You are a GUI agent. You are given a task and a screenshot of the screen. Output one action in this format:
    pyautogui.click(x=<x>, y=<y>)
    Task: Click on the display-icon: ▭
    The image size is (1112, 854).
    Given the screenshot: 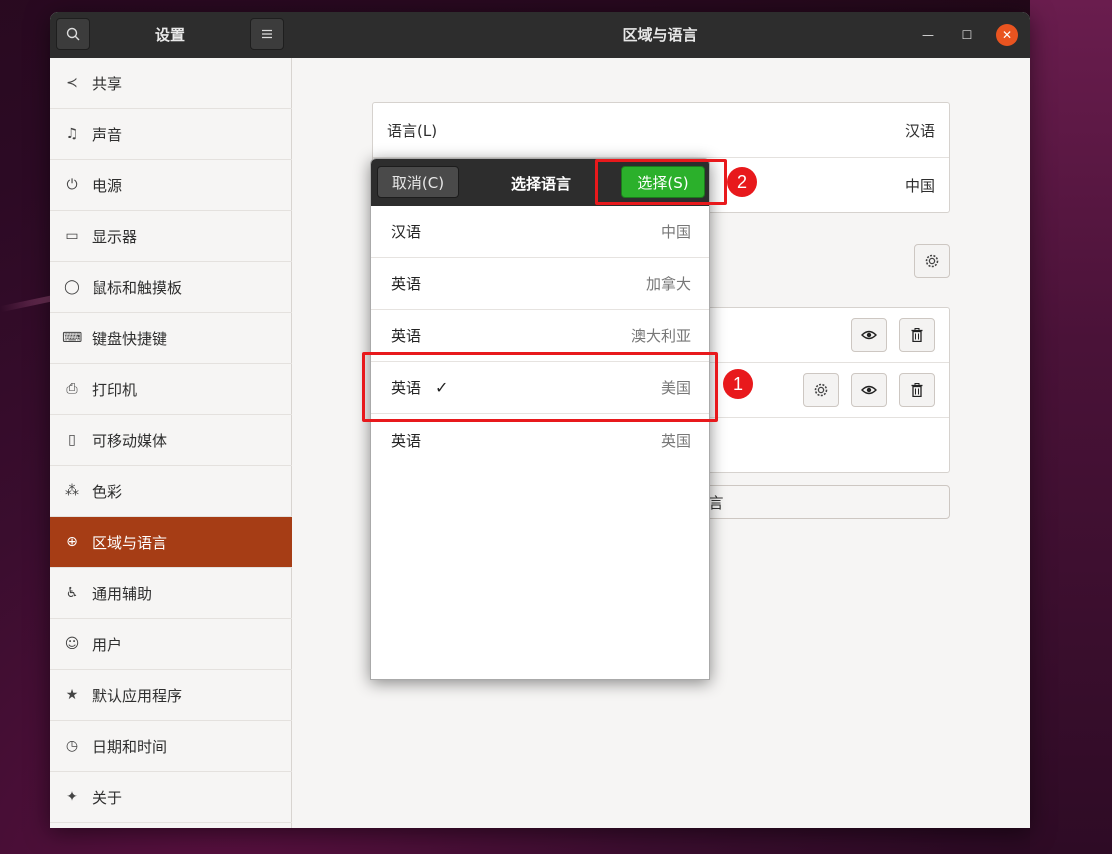 What is the action you would take?
    pyautogui.click(x=72, y=236)
    